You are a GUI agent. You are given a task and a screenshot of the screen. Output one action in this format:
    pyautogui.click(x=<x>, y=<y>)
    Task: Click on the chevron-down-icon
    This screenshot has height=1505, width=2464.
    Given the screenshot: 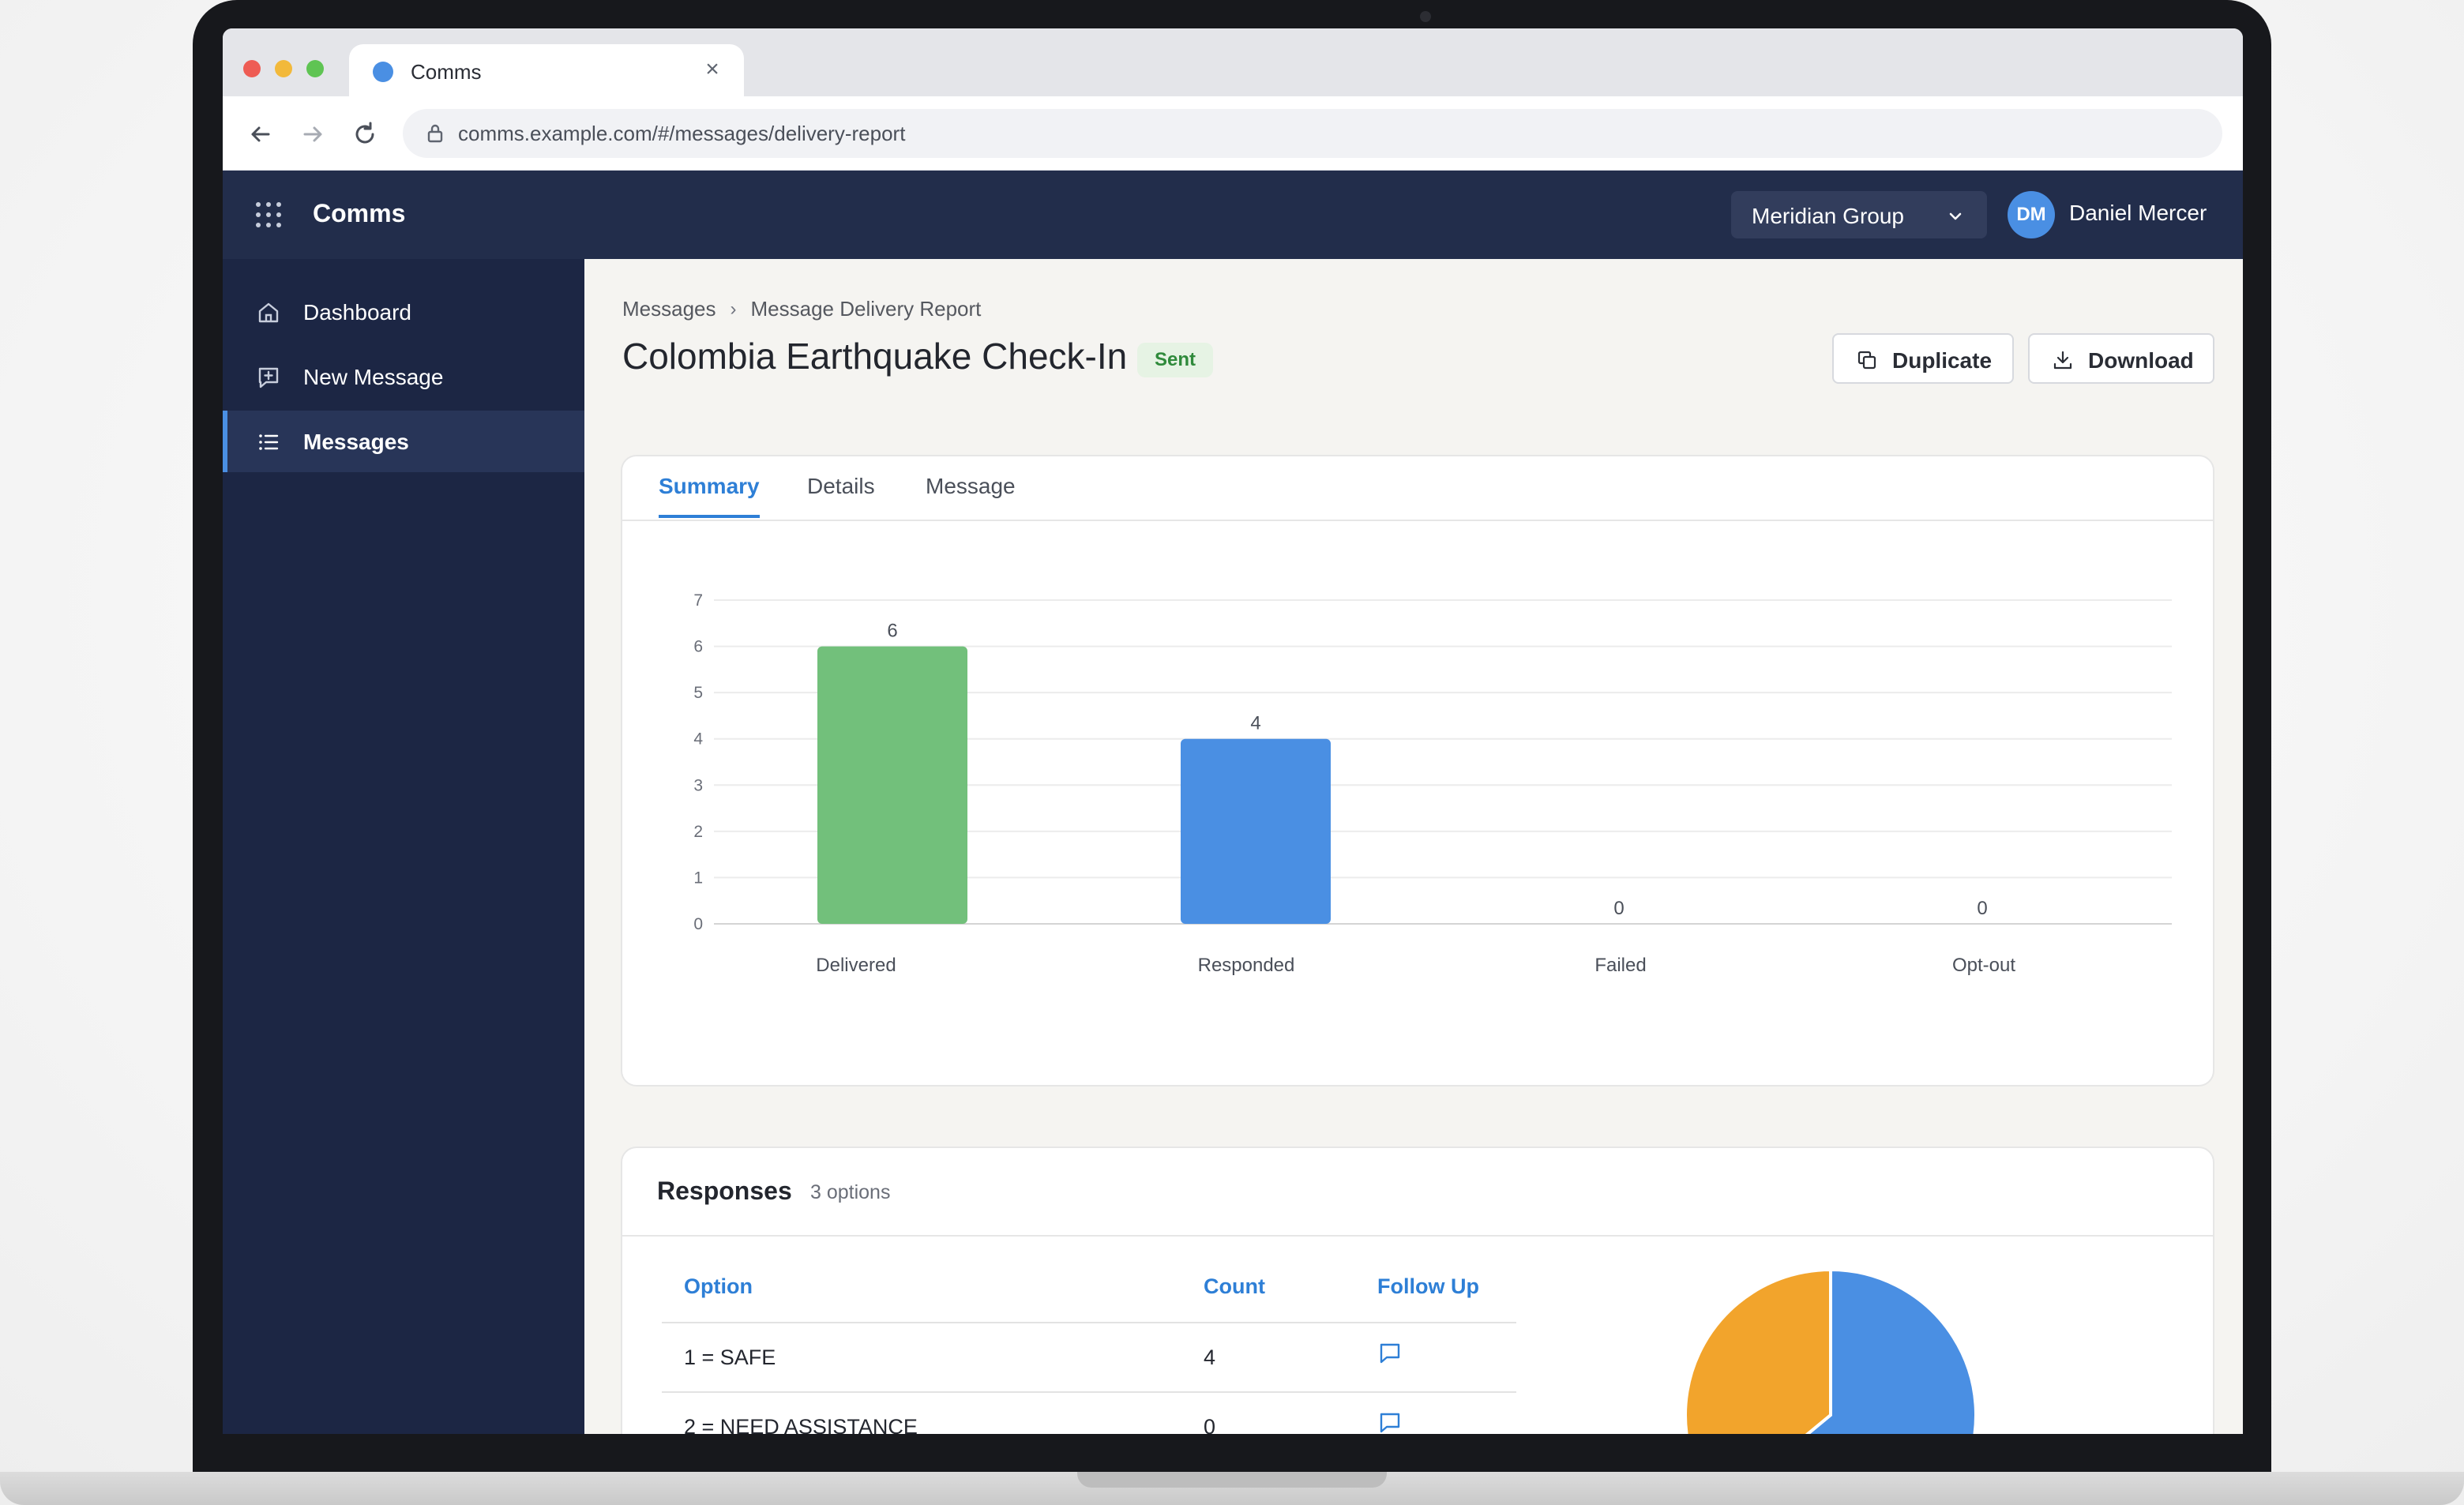 What is the action you would take?
    pyautogui.click(x=1955, y=216)
    